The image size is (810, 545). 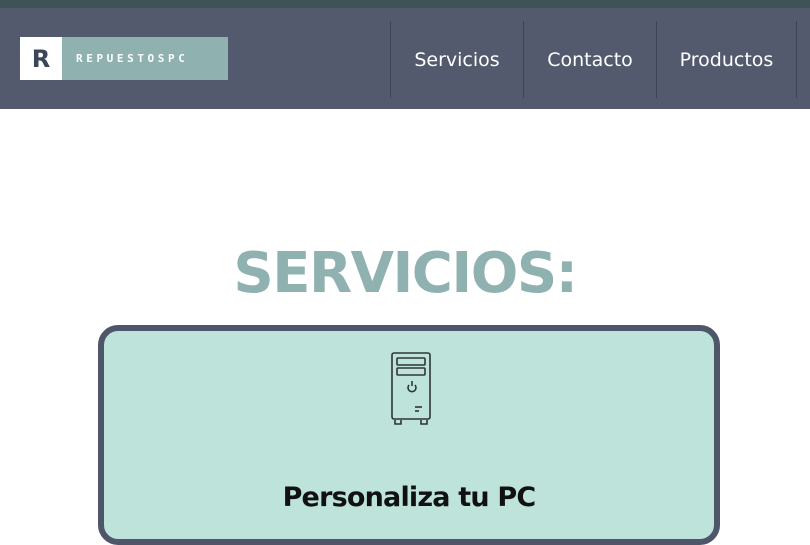 What do you see at coordinates (405, 4) in the screenshot?
I see `top-strip` at bounding box center [405, 4].